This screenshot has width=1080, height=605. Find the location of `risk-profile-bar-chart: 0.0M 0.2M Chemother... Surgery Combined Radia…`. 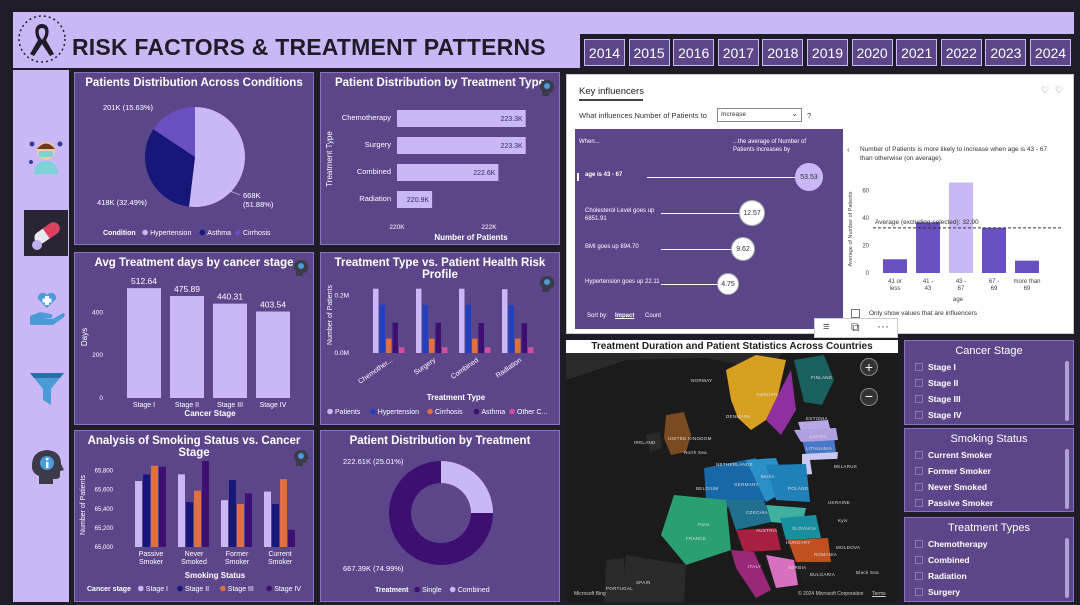

risk-profile-bar-chart: 0.0M 0.2M Chemother... Surgery Combined Radia… is located at coordinates (441, 339).